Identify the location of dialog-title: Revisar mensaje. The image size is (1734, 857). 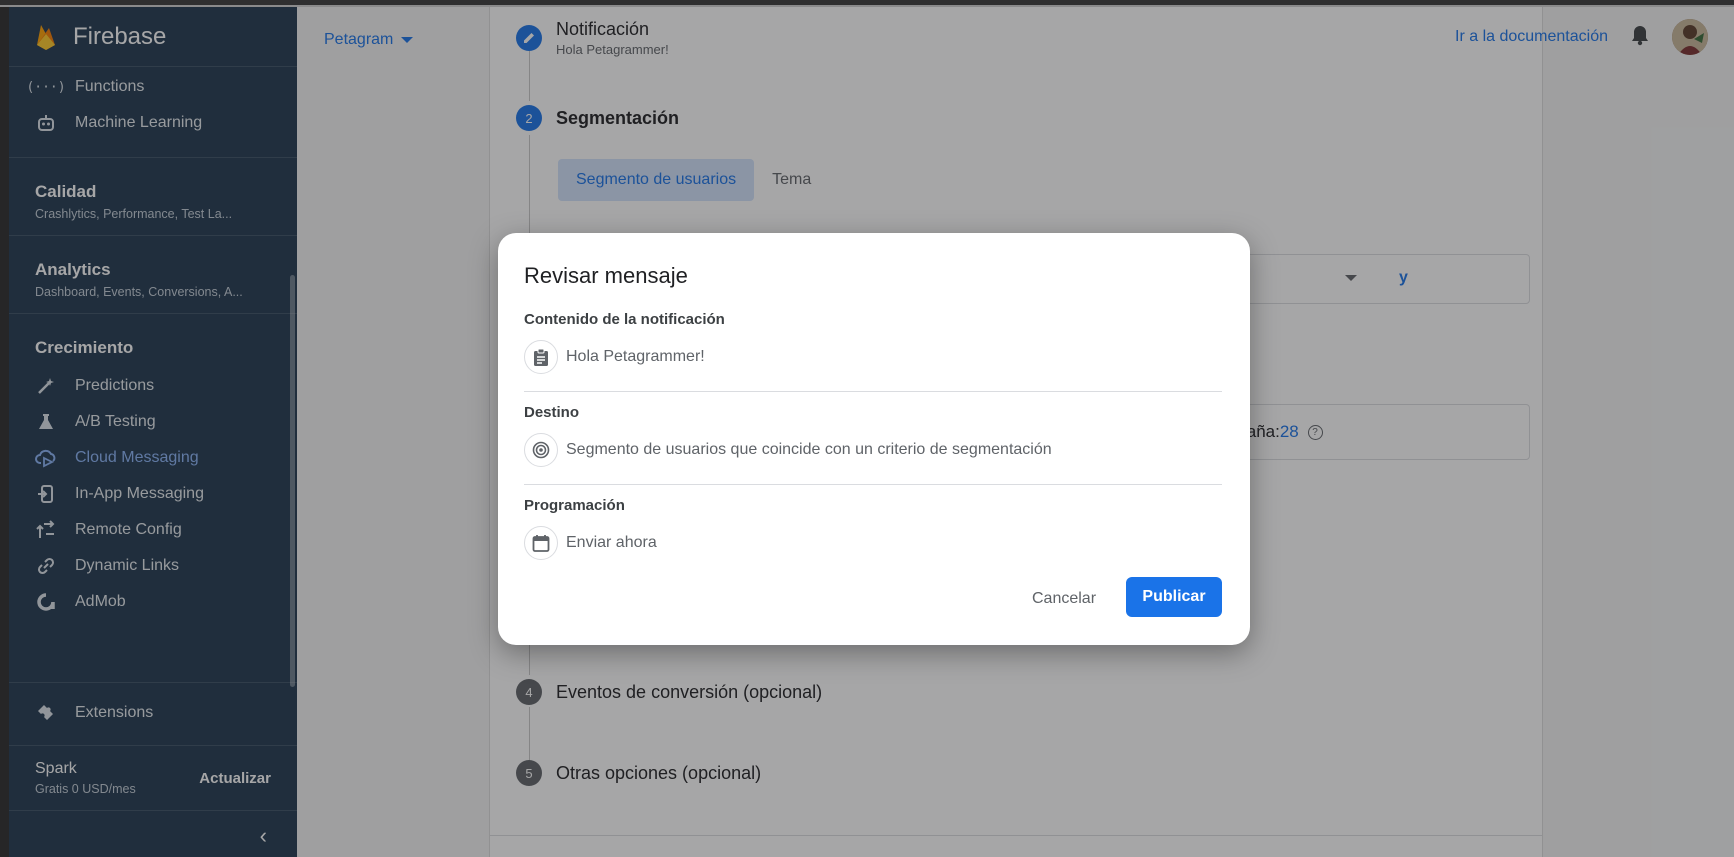
(606, 275).